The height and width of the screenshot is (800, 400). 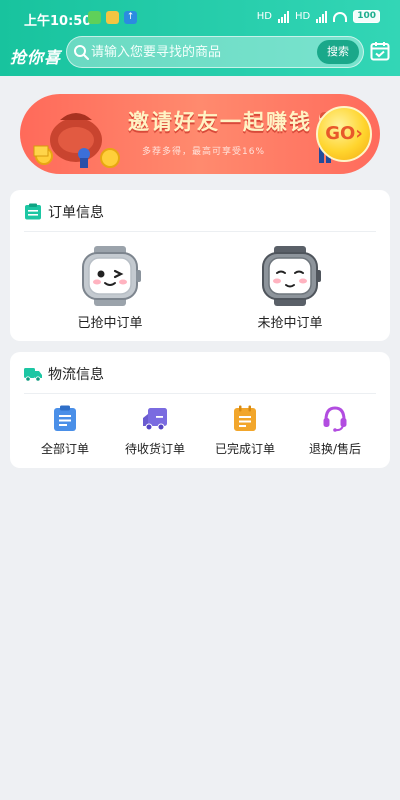 What do you see at coordinates (200, 373) in the screenshot?
I see `logistics-info-header: 物流信息` at bounding box center [200, 373].